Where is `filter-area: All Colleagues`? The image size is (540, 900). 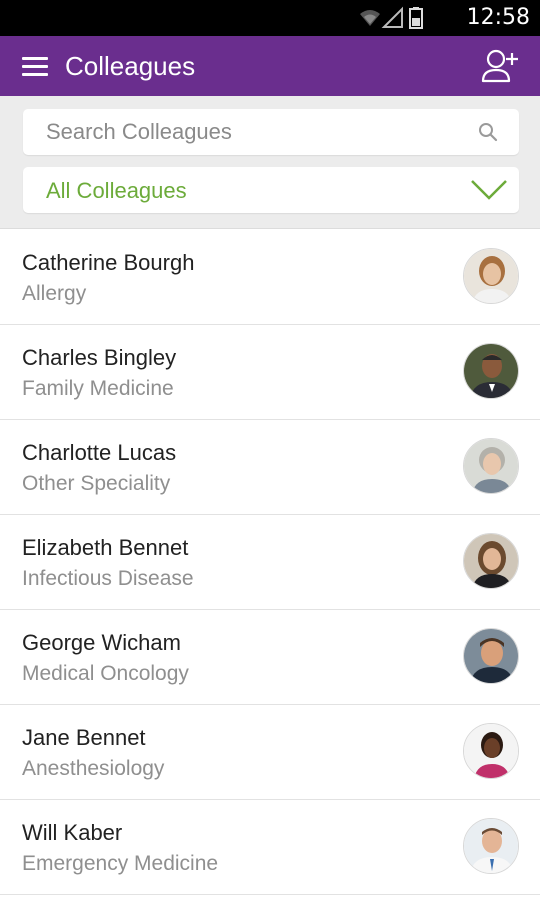
filter-area: All Colleagues is located at coordinates (270, 162).